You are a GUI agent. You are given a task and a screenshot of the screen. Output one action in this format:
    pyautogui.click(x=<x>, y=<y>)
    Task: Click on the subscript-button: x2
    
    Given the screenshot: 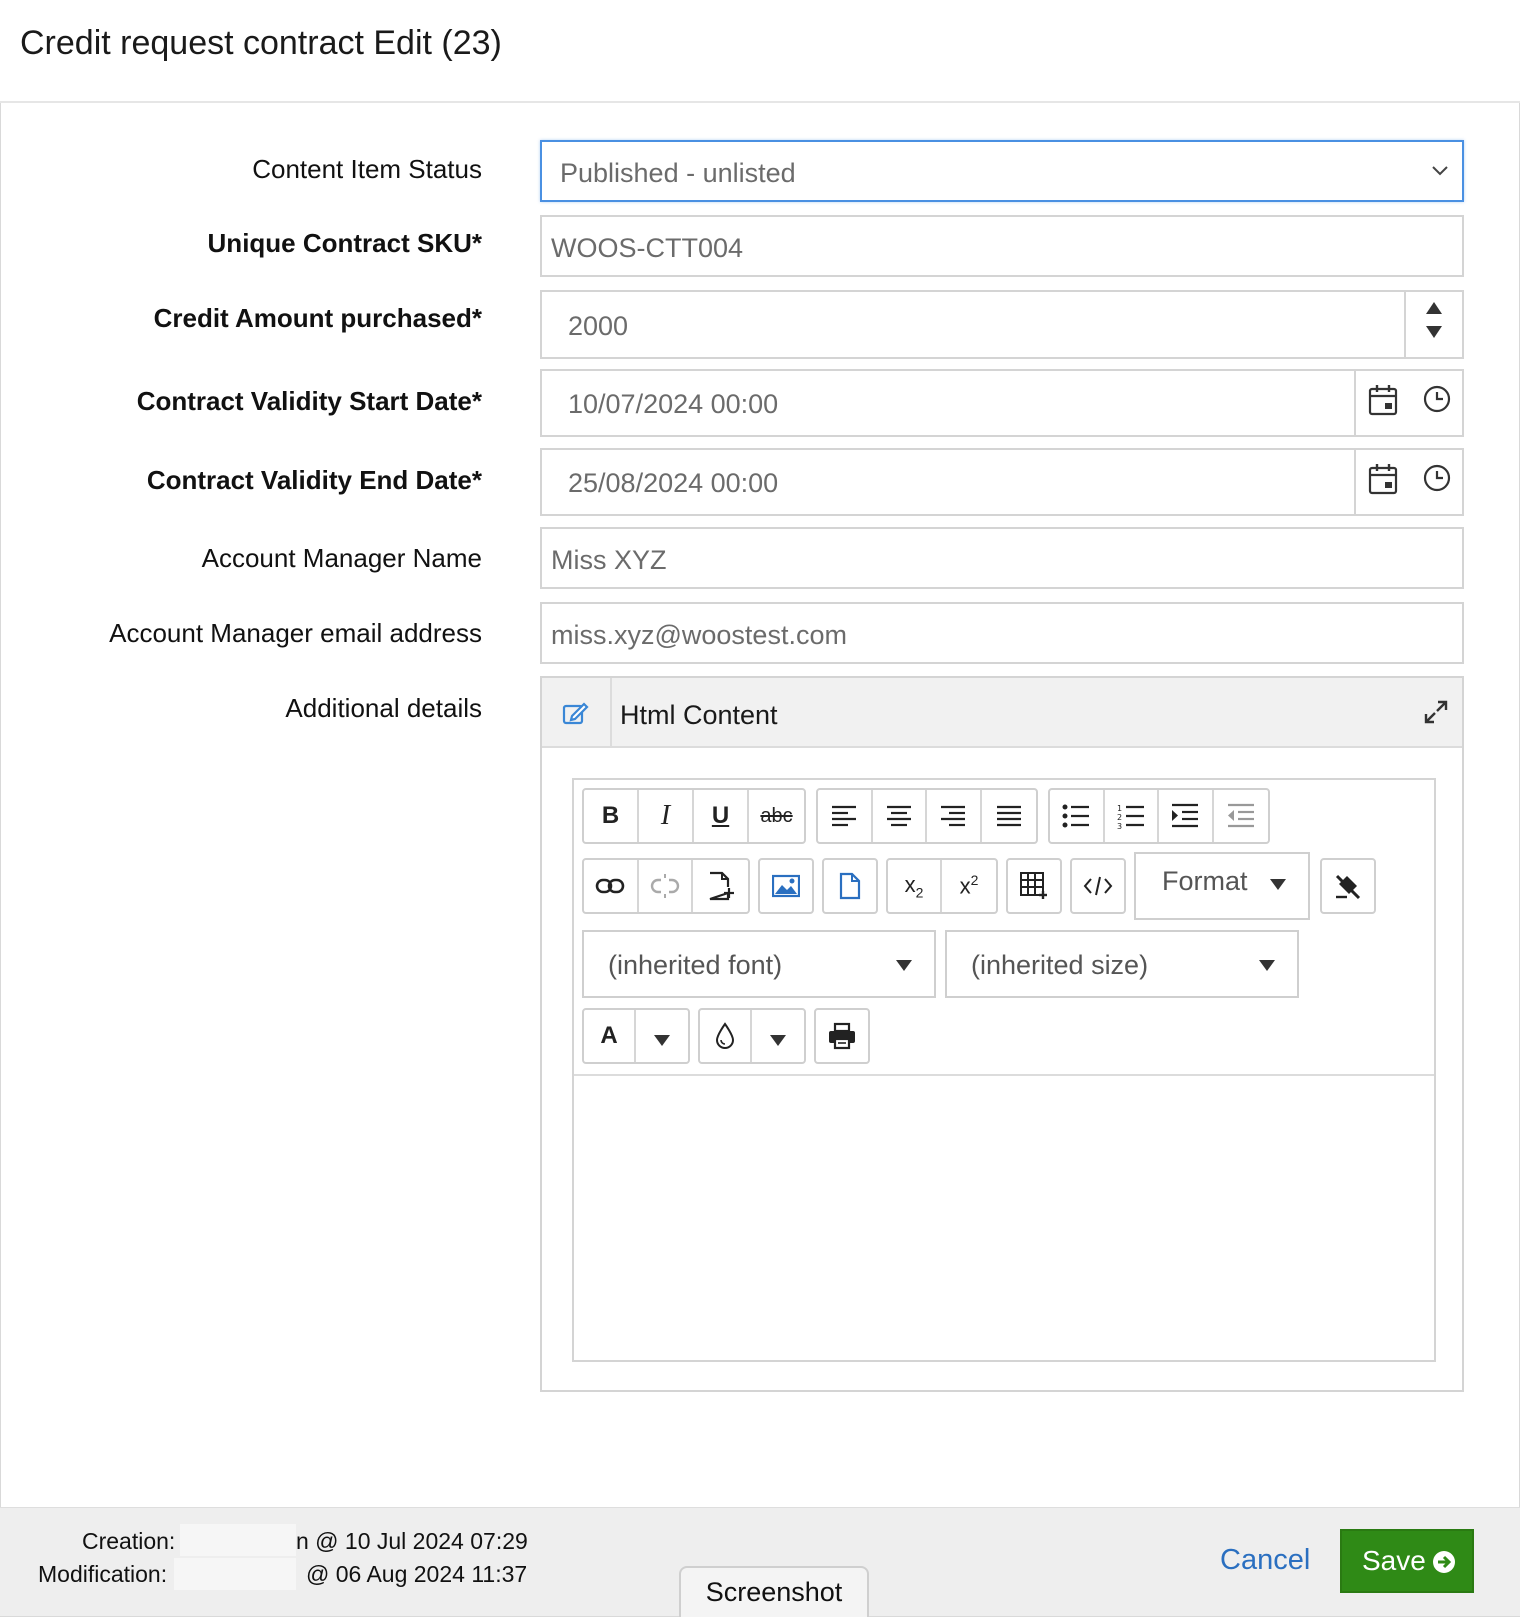 What is the action you would take?
    pyautogui.click(x=915, y=886)
    